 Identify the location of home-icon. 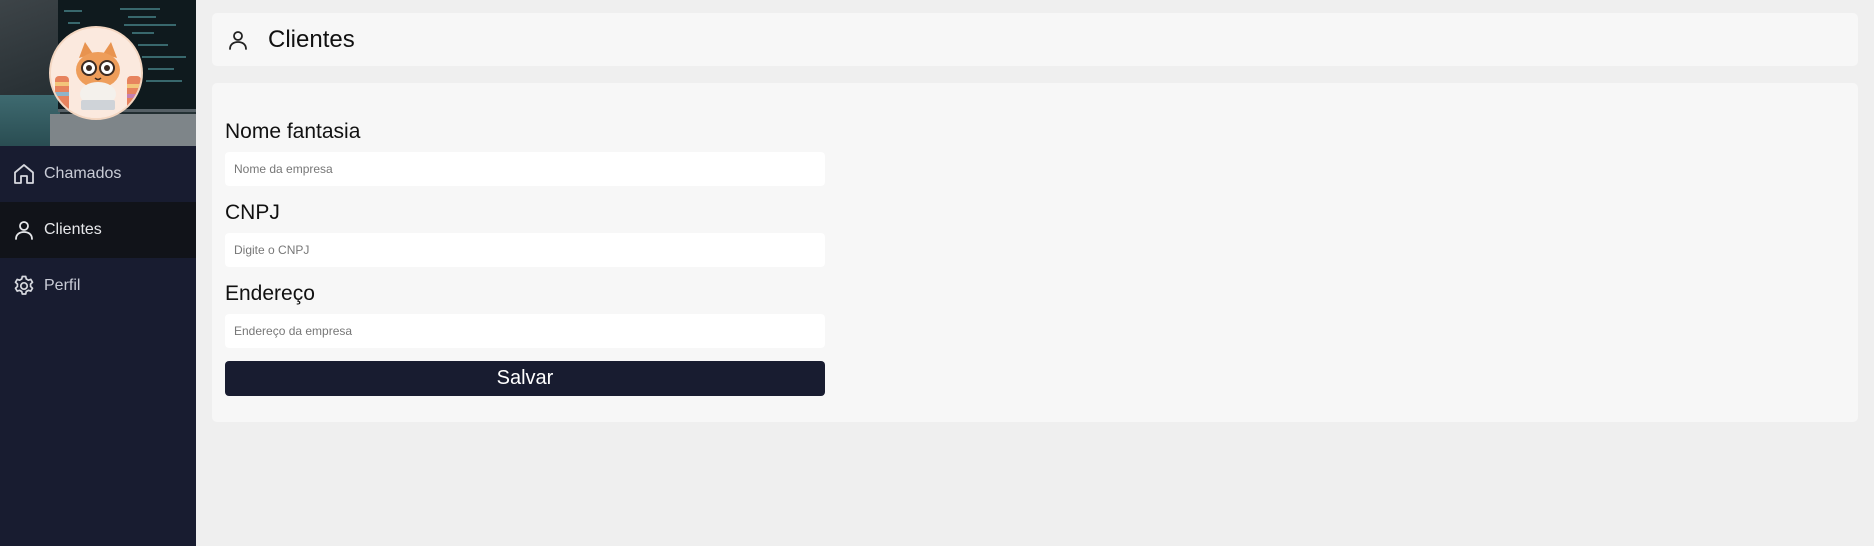
(24, 174).